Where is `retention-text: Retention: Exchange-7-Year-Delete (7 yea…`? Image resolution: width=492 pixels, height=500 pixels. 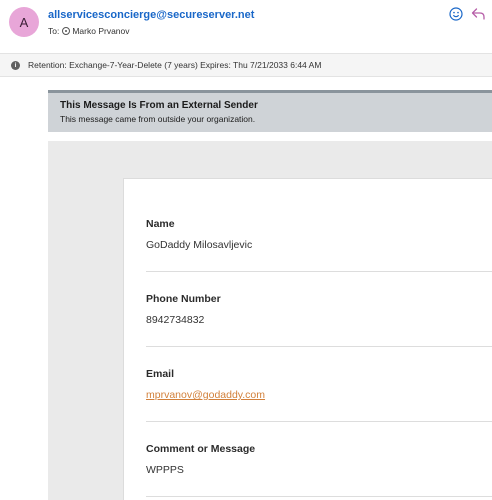 retention-text: Retention: Exchange-7-Year-Delete (7 yea… is located at coordinates (175, 65).